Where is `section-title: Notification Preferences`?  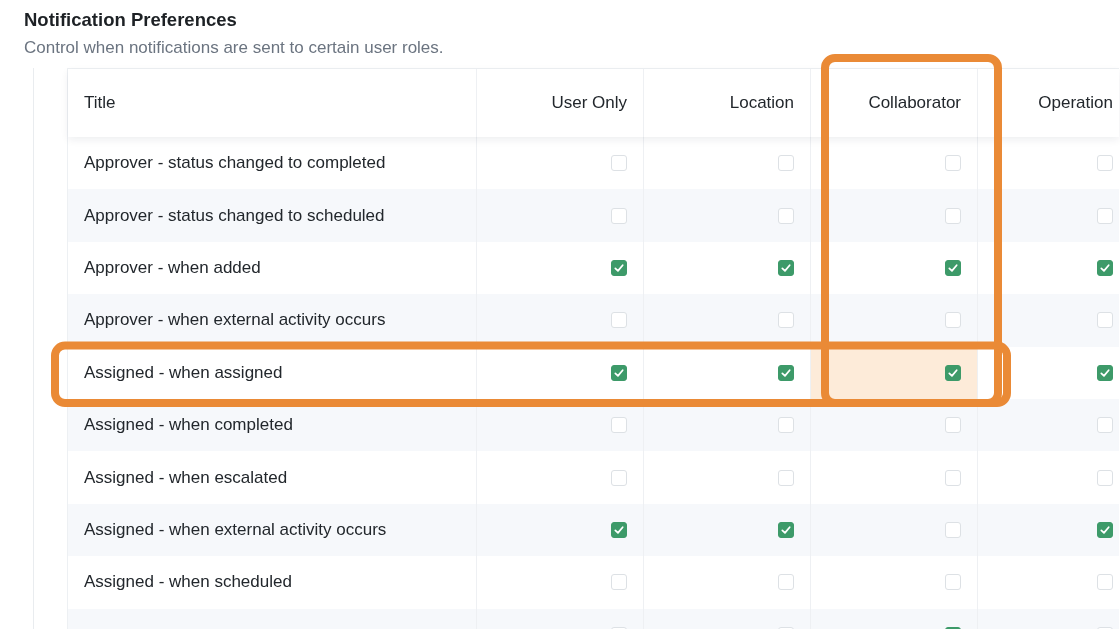 section-title: Notification Preferences is located at coordinates (131, 19).